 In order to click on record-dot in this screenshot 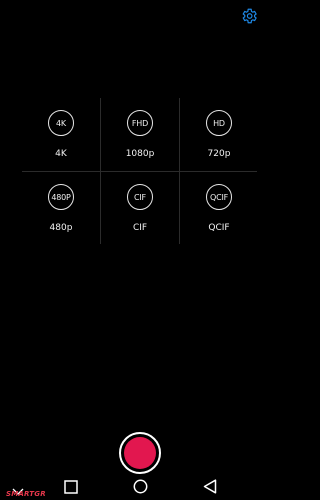, I will do `click(140, 453)`.